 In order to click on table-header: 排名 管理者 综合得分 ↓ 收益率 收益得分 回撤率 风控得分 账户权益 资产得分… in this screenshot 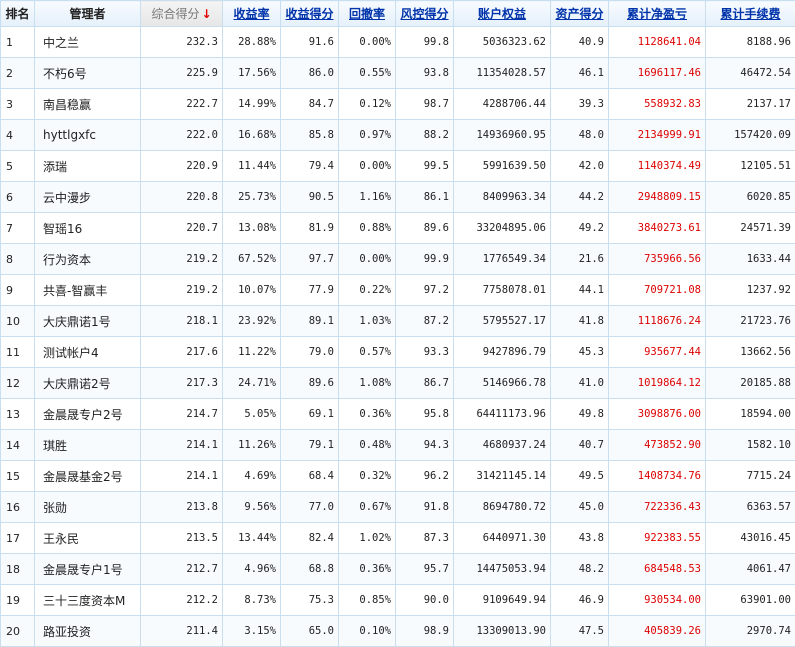, I will do `click(397, 13)`.